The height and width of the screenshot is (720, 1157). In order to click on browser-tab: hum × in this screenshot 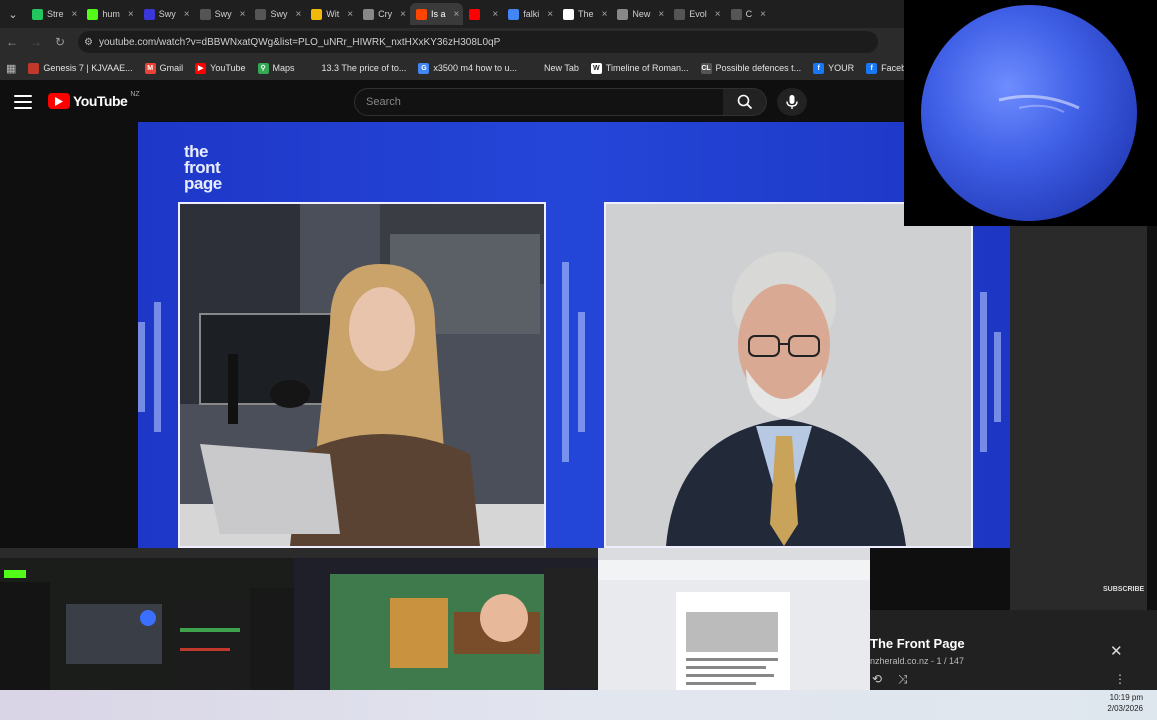, I will do `click(109, 14)`.